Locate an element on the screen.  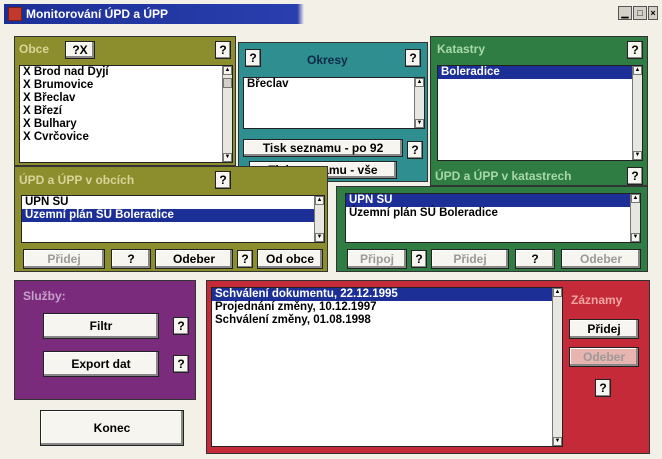
sluzby-label: Služby: is located at coordinates (44, 296).